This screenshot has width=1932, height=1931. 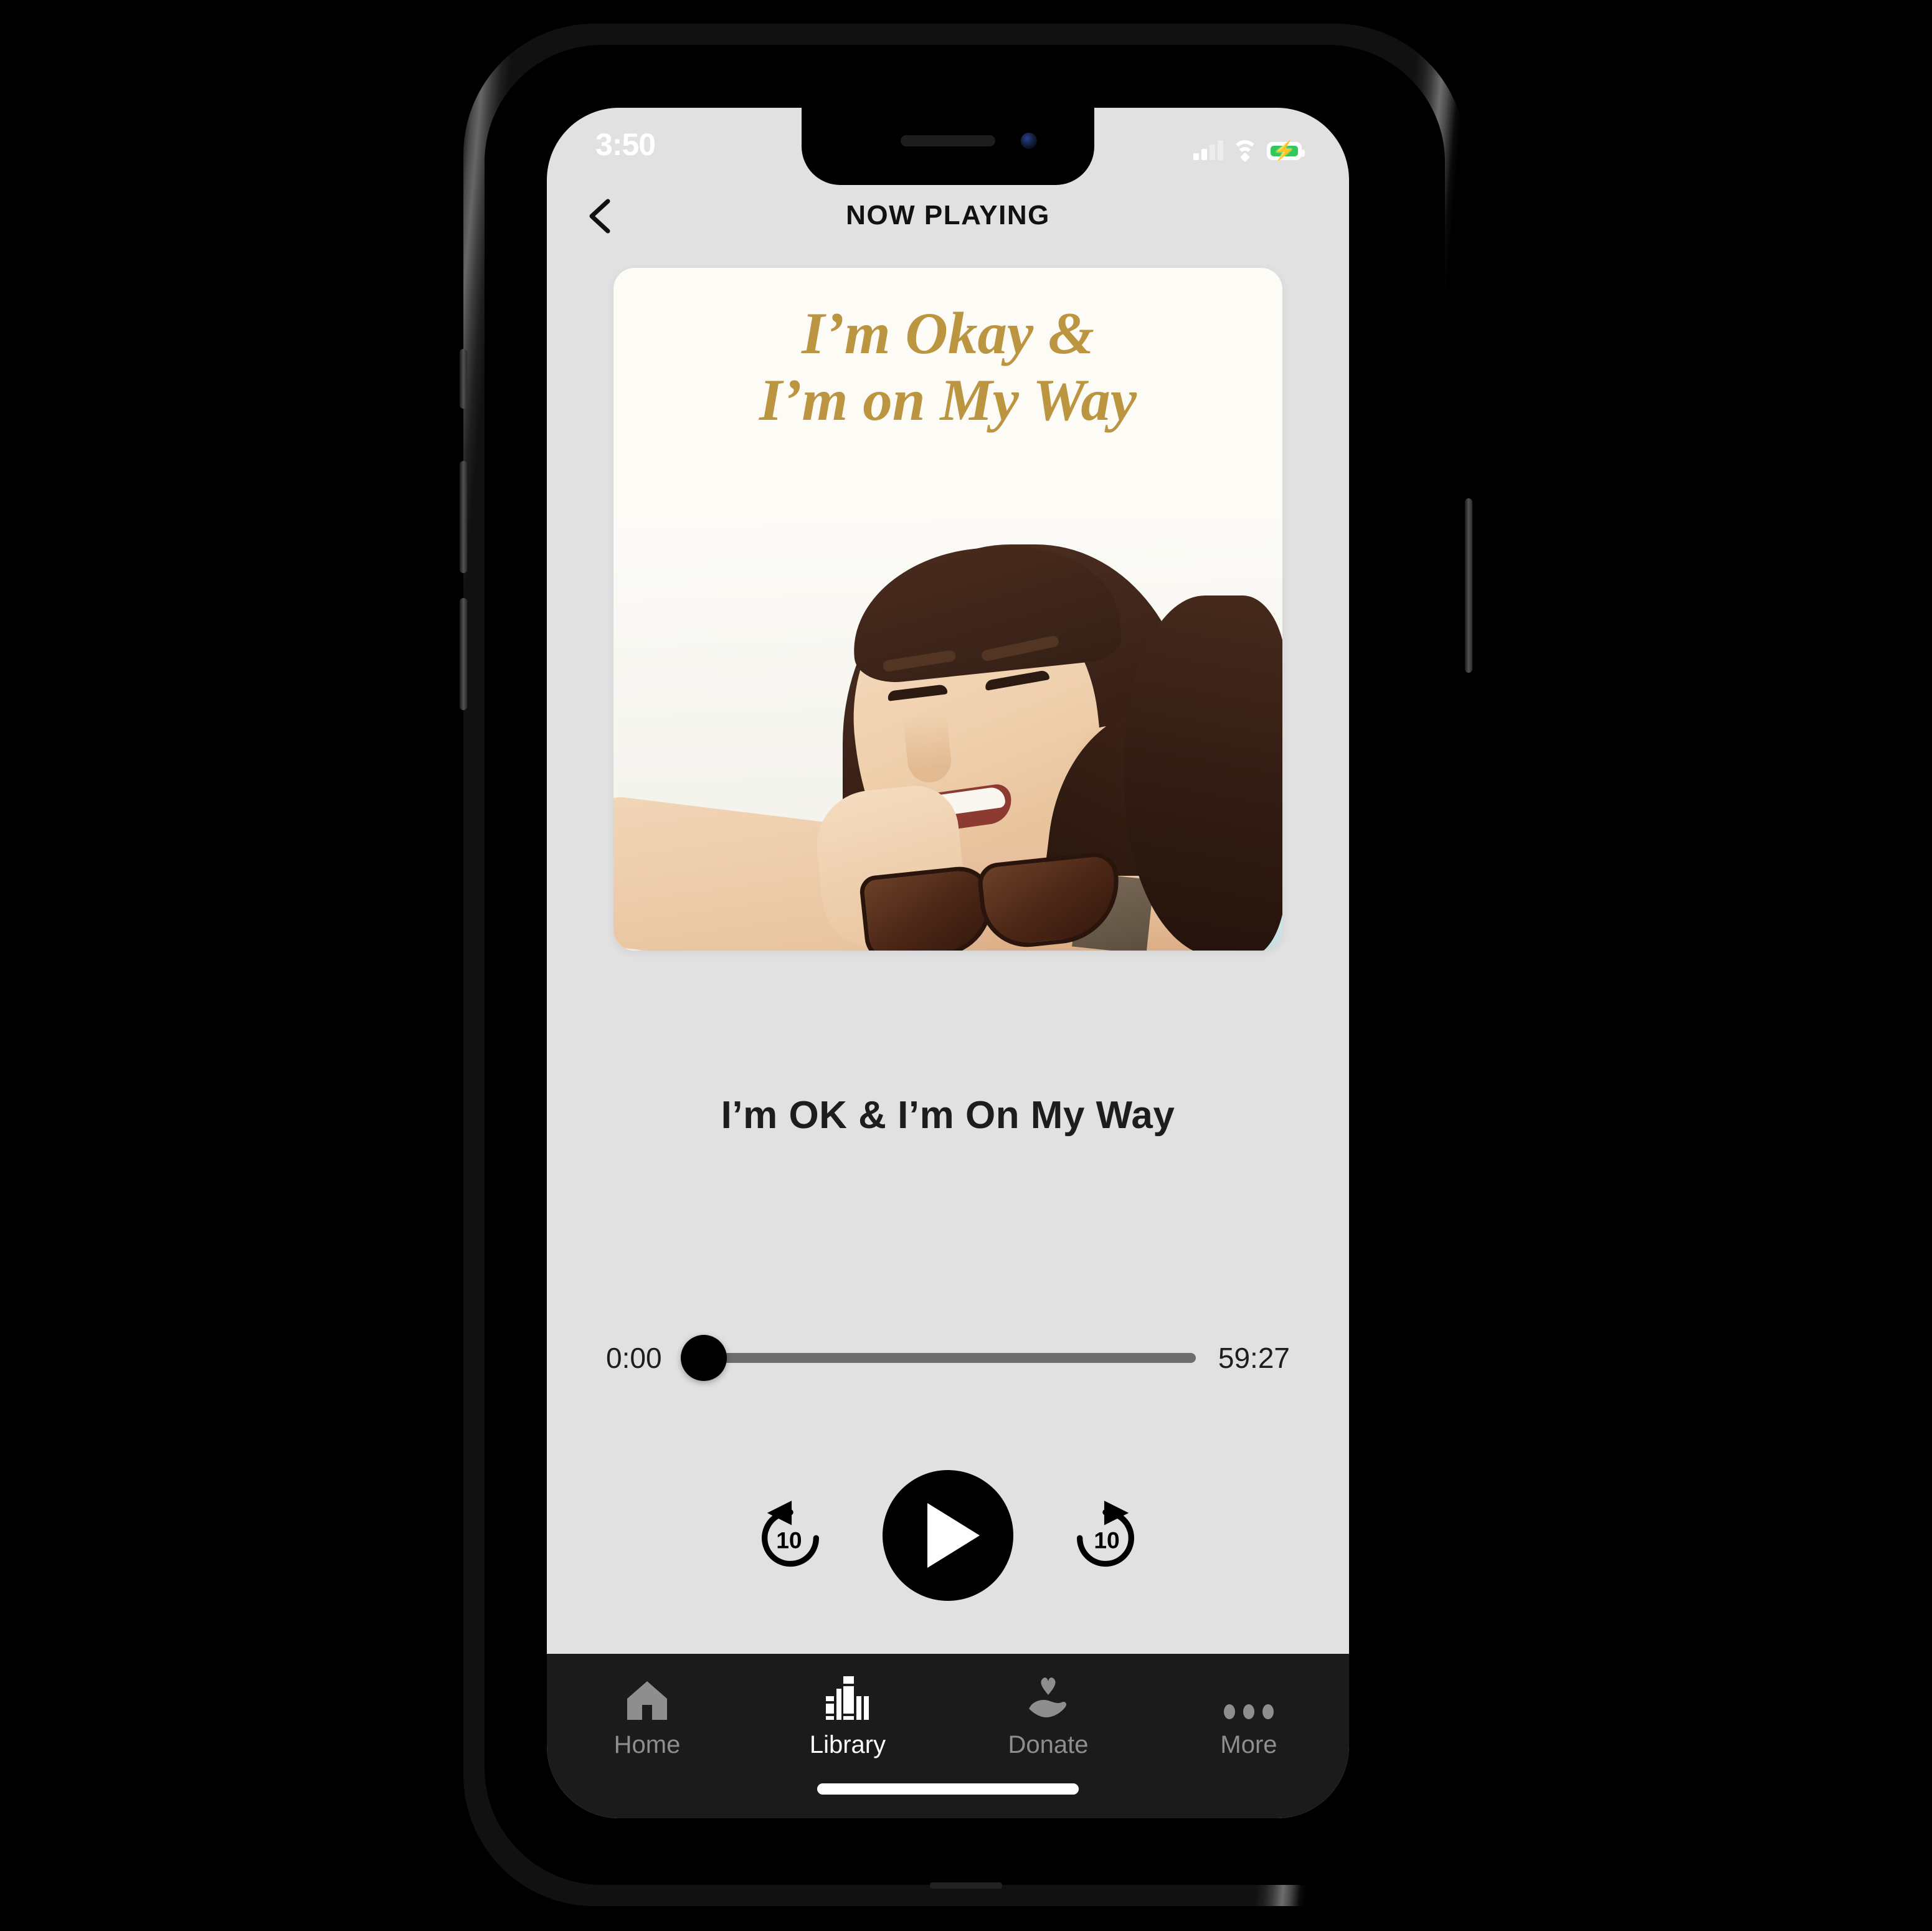 What do you see at coordinates (464, 379) in the screenshot?
I see `mute-switch` at bounding box center [464, 379].